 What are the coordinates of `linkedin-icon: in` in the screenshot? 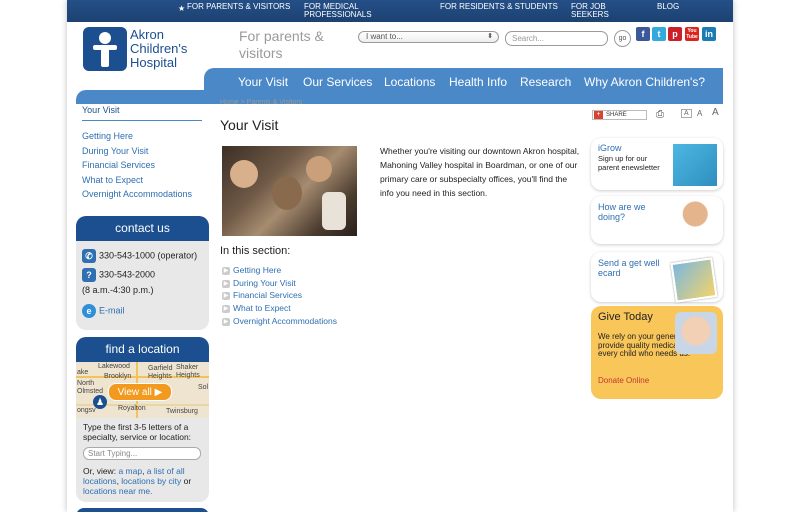 It's located at (709, 34).